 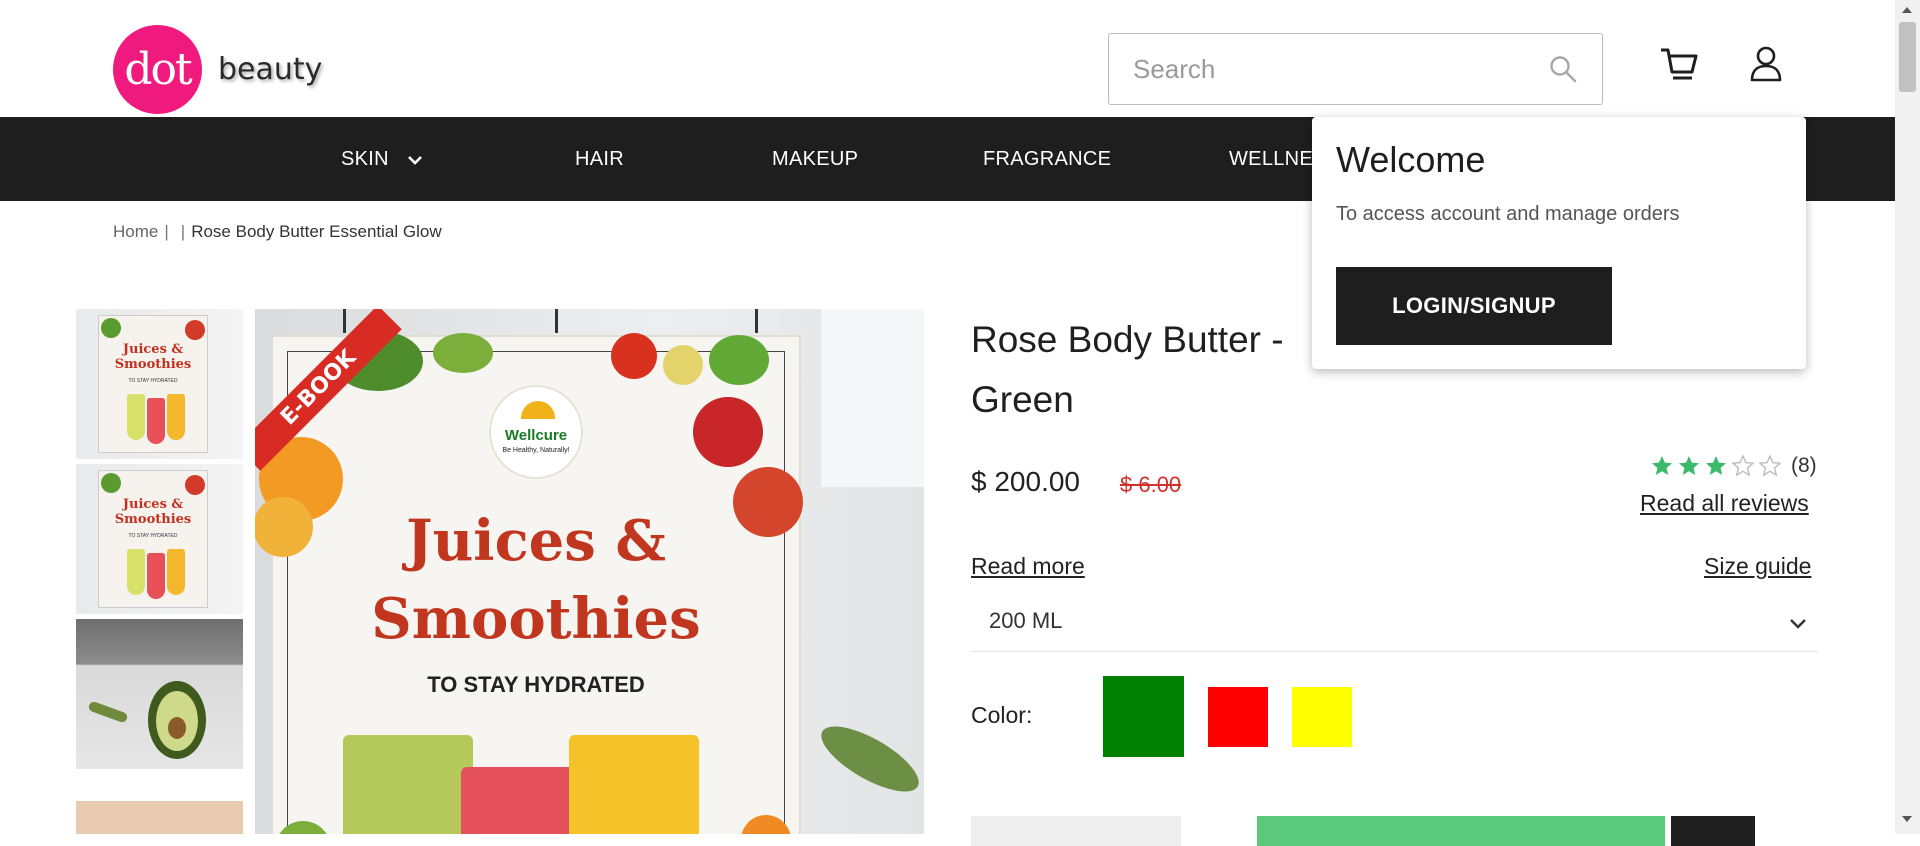 What do you see at coordinates (536, 684) in the screenshot?
I see `cover-subtitle: TO STAY HYDRATED` at bounding box center [536, 684].